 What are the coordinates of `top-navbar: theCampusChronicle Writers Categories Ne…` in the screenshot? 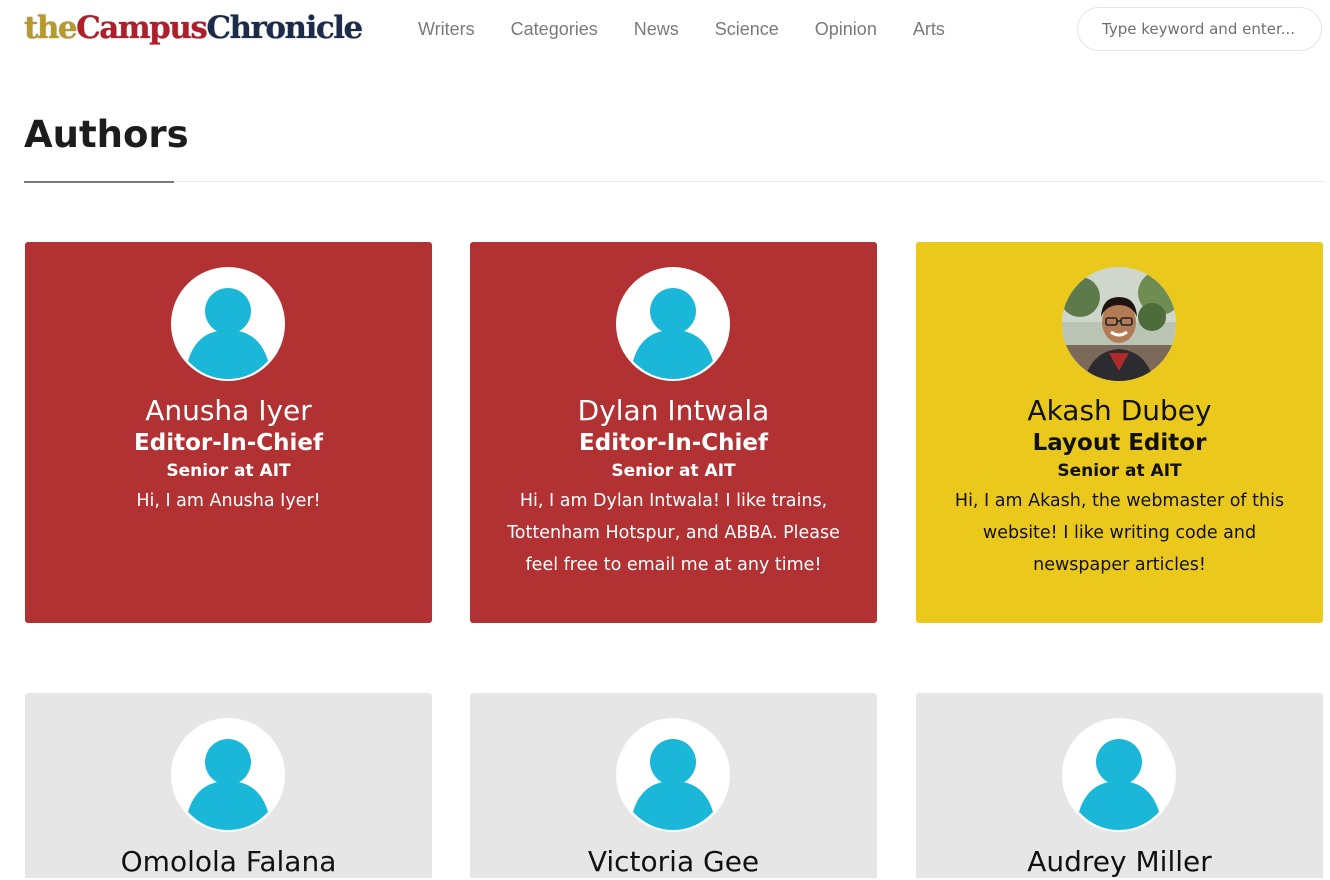 It's located at (665, 29).